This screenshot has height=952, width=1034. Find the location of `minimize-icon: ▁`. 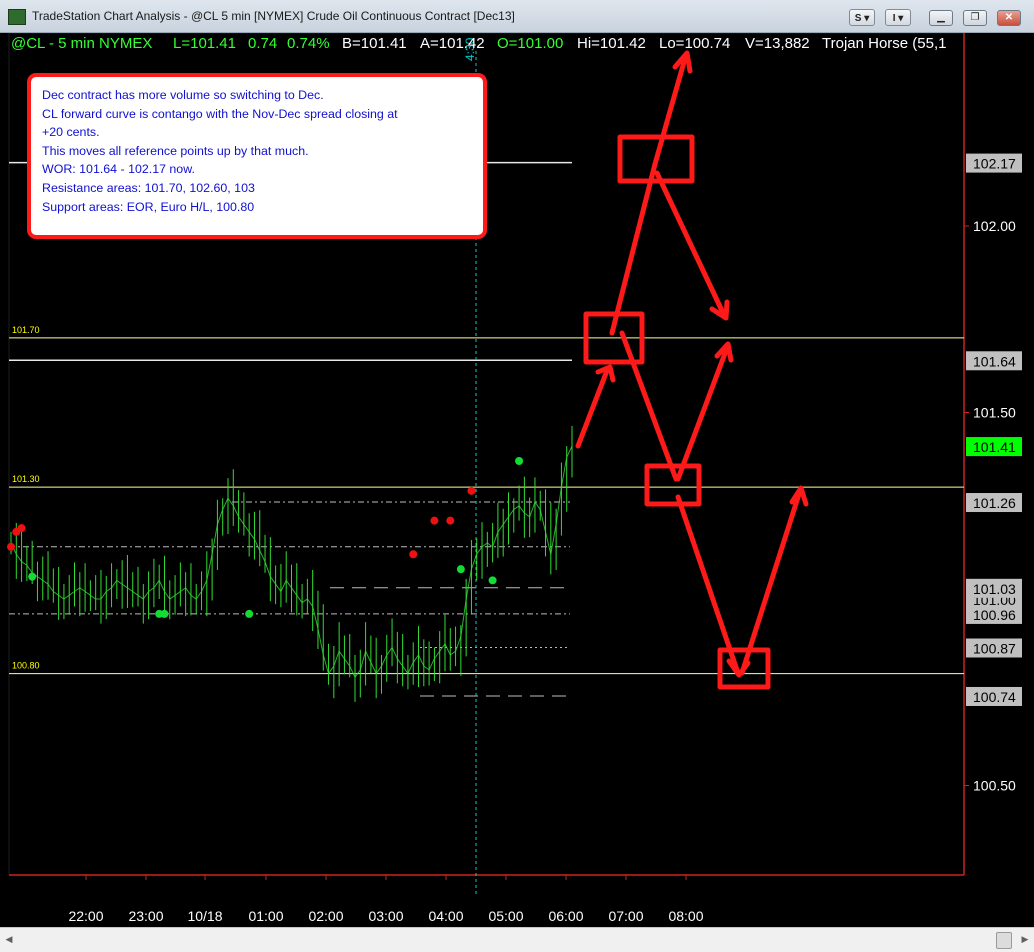

minimize-icon: ▁ is located at coordinates (941, 17).